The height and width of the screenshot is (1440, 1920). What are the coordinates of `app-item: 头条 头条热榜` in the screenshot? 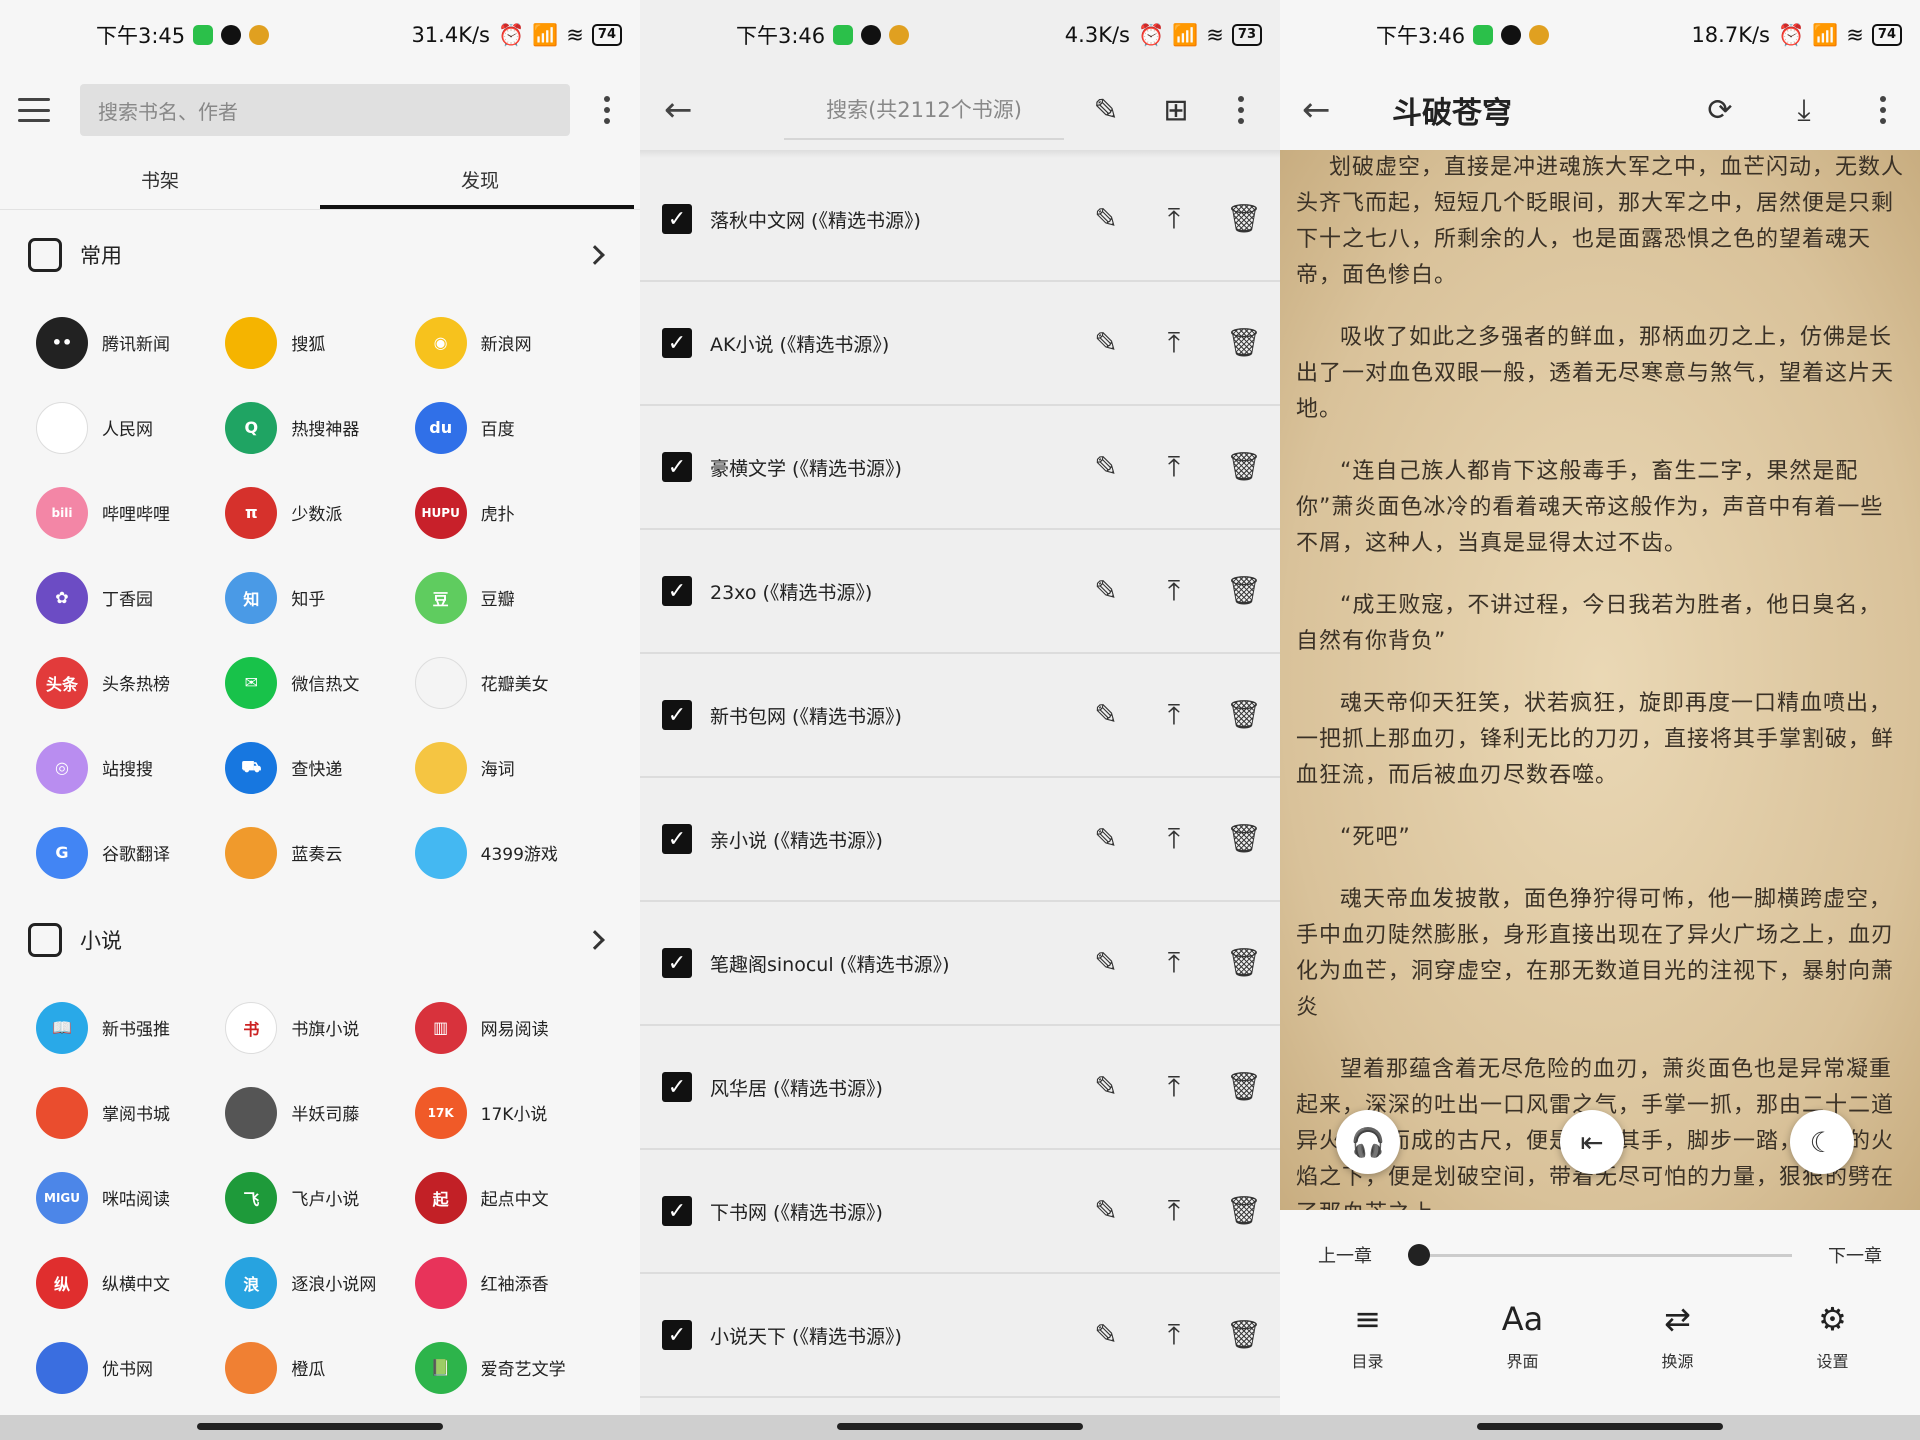 It's located at (130, 682).